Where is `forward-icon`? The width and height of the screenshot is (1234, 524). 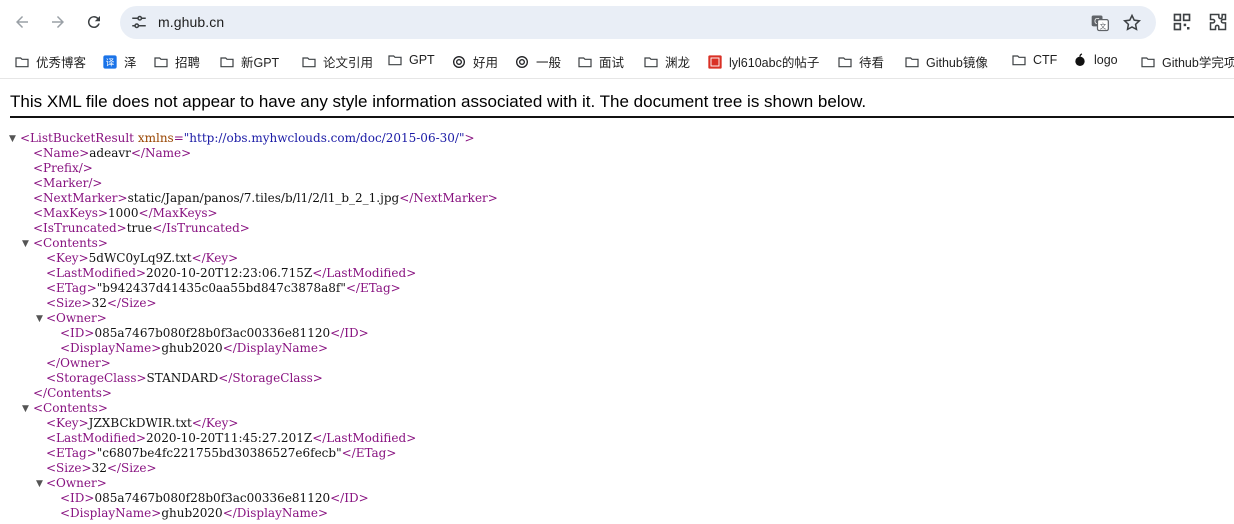 forward-icon is located at coordinates (58, 22).